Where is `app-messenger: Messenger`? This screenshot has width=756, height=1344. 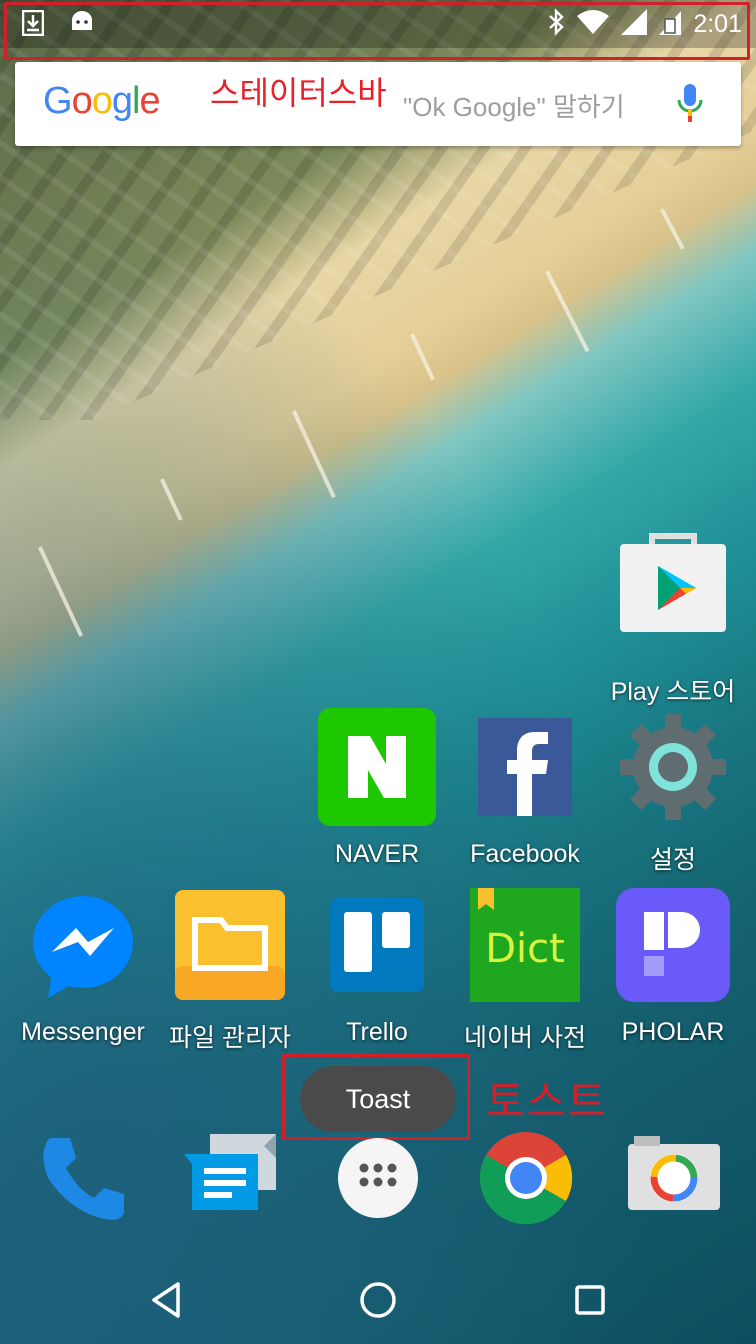 app-messenger: Messenger is located at coordinates (83, 966).